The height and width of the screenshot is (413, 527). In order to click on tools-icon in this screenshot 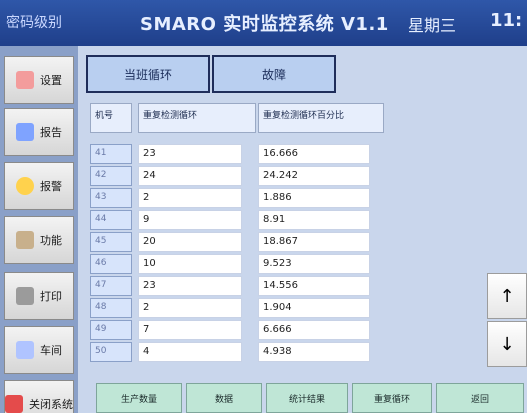, I will do `click(25, 350)`.